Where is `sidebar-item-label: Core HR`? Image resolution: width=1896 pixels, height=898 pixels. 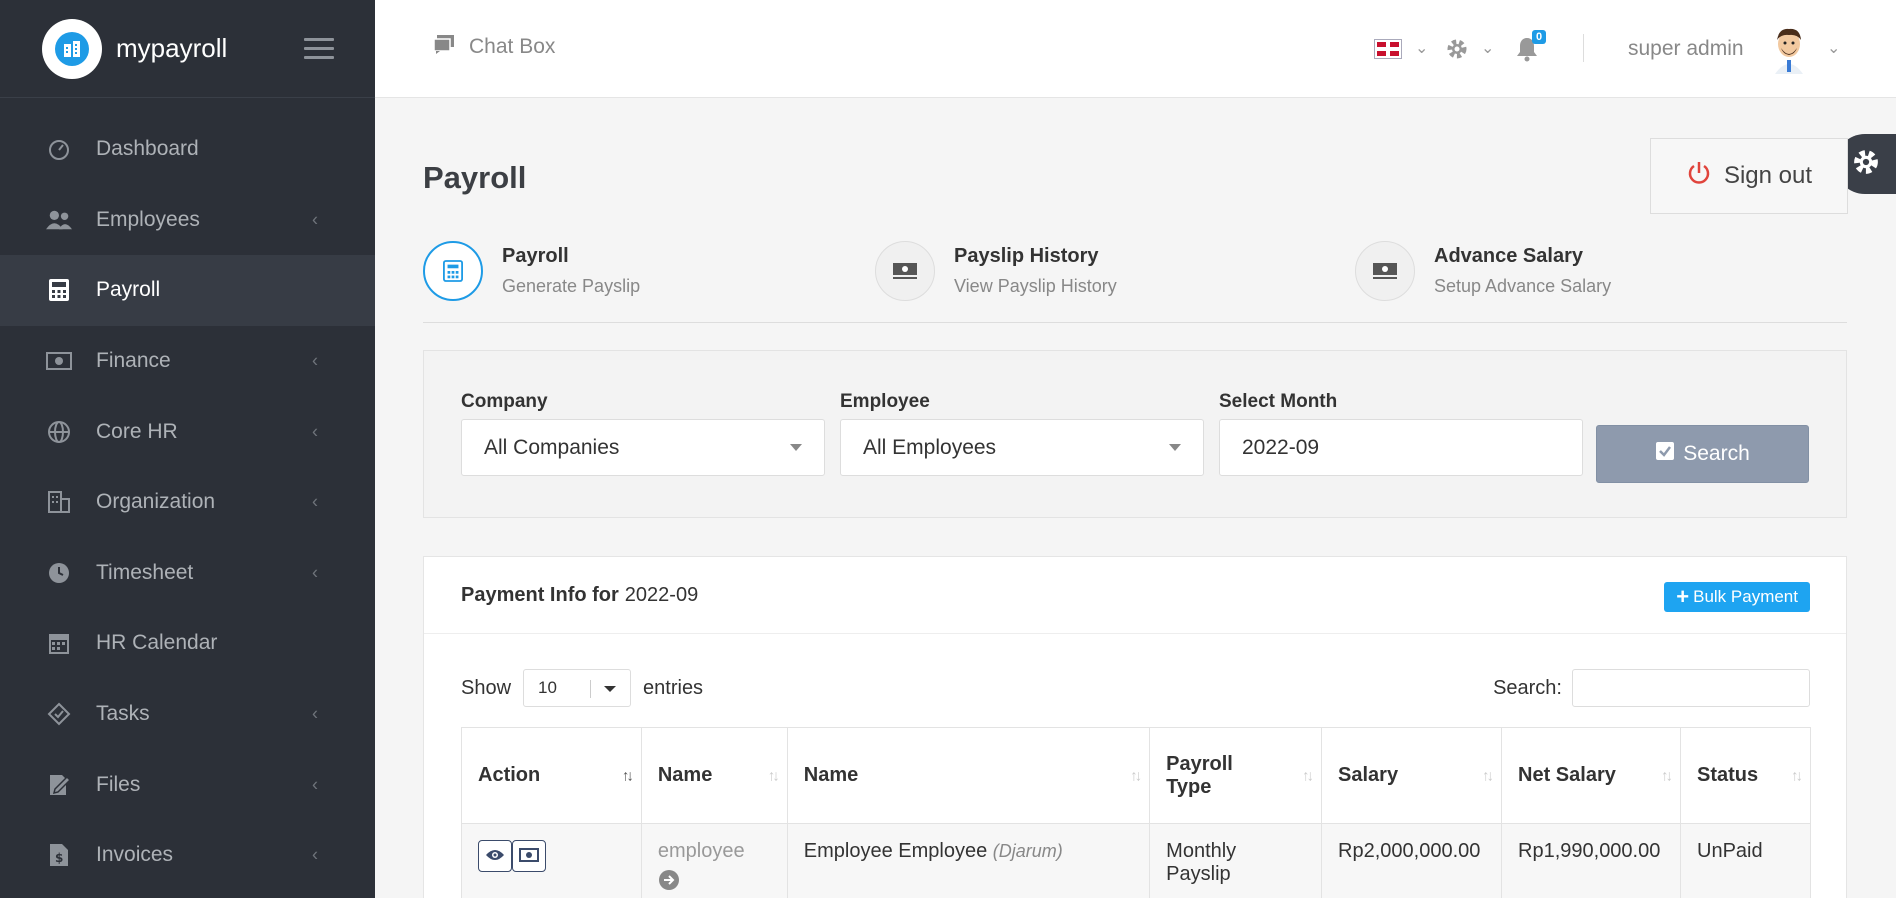
sidebar-item-label: Core HR is located at coordinates (137, 431).